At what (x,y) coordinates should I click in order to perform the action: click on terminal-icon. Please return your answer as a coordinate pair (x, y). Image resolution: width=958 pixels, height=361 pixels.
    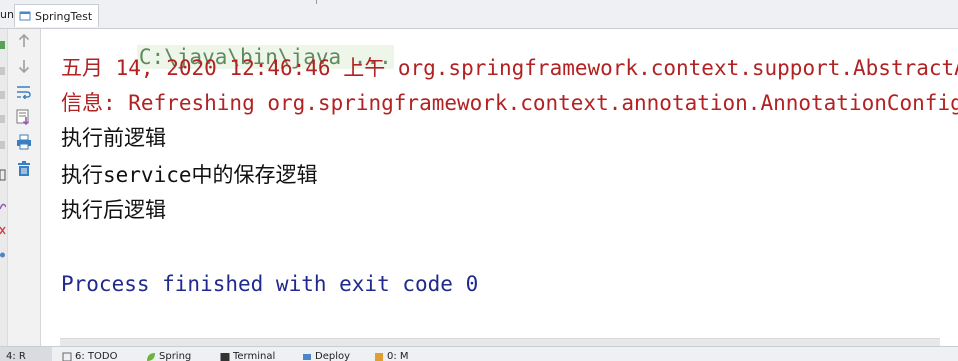
    Looking at the image, I should click on (225, 356).